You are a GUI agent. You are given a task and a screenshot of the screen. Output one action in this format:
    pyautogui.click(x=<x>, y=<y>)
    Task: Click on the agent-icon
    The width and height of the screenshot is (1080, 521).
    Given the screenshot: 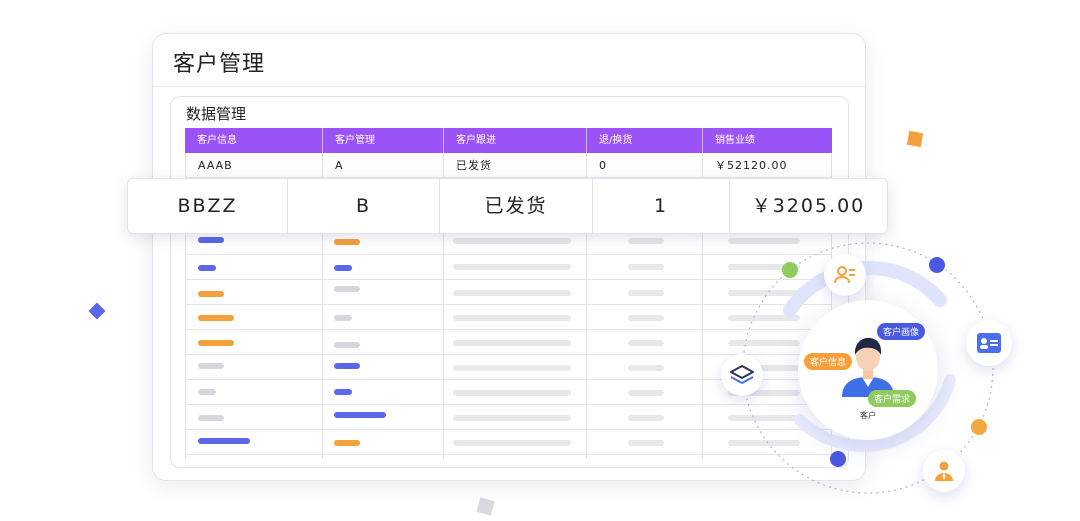 What is the action you would take?
    pyautogui.click(x=944, y=471)
    